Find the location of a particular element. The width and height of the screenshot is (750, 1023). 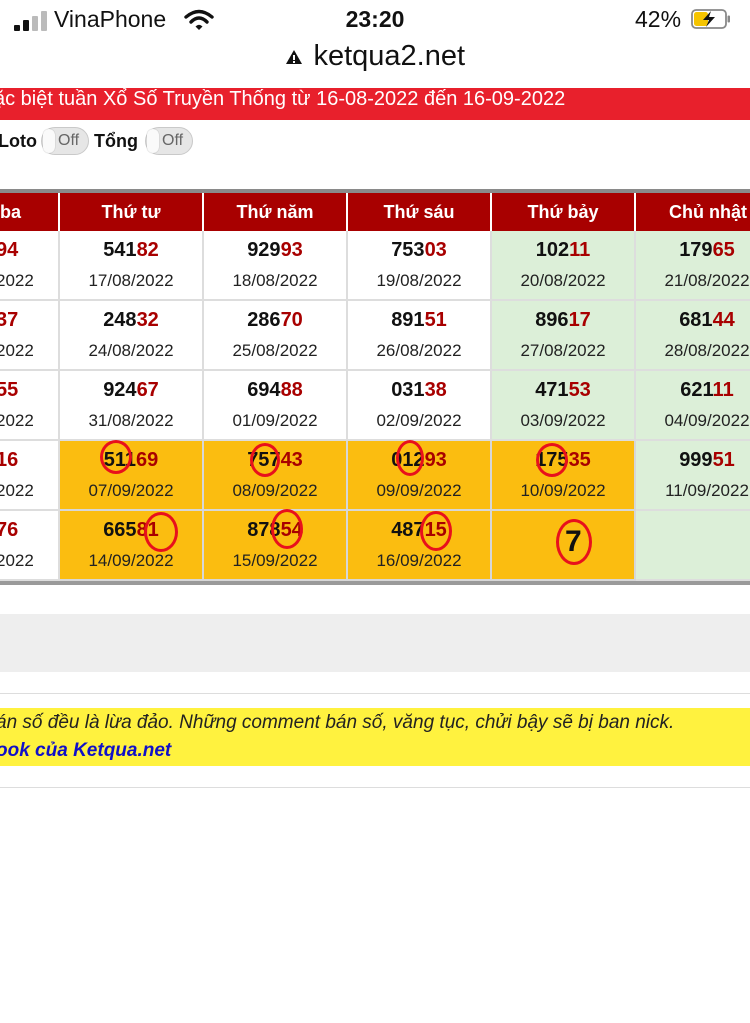

result-date: 07/09/2022 is located at coordinates (131, 490).